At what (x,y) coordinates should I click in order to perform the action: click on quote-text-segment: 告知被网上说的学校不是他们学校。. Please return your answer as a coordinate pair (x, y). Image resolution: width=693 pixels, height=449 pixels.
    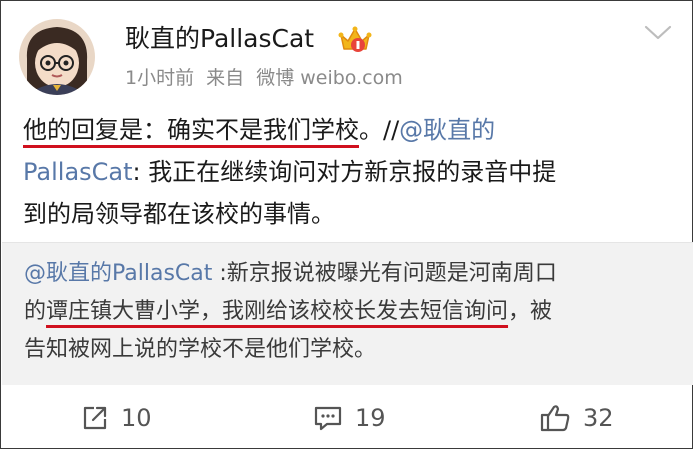
    Looking at the image, I should click on (200, 349).